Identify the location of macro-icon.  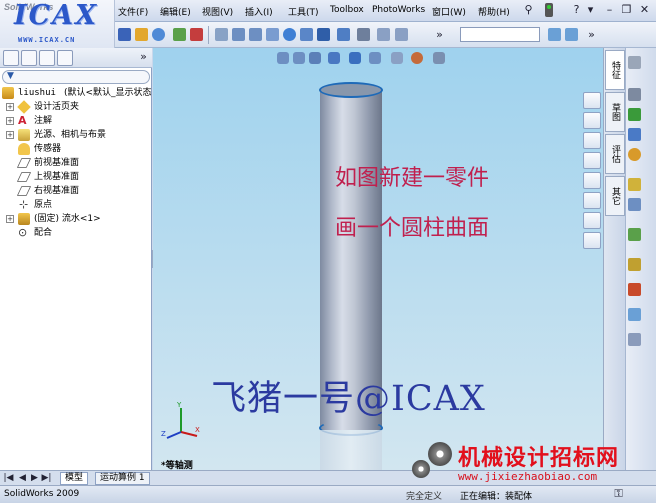
(196, 34).